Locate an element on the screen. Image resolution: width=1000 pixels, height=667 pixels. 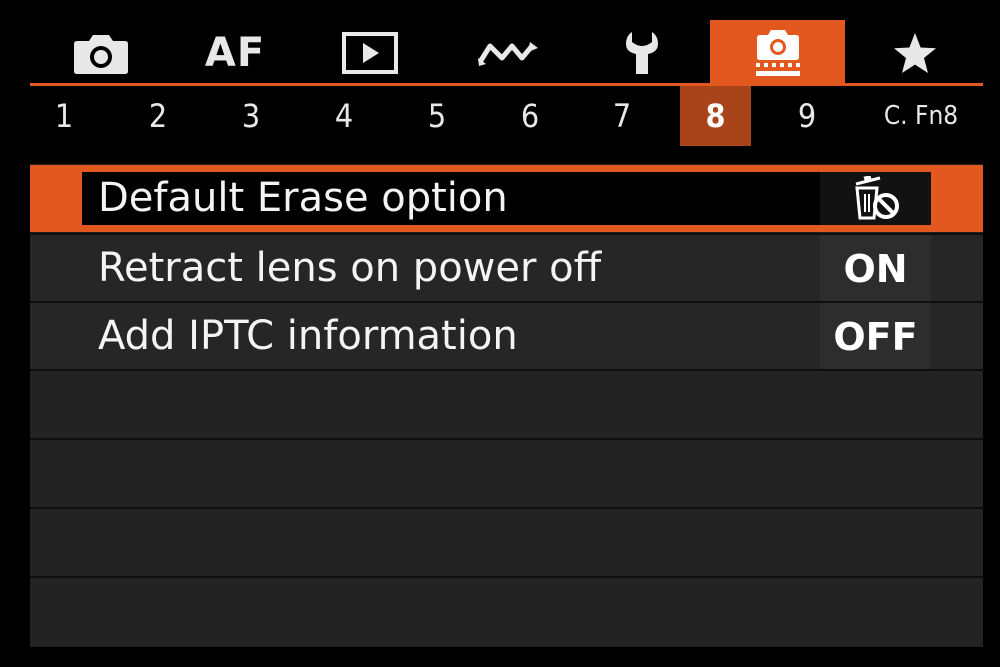
erase-cancel-icon is located at coordinates (876, 197).